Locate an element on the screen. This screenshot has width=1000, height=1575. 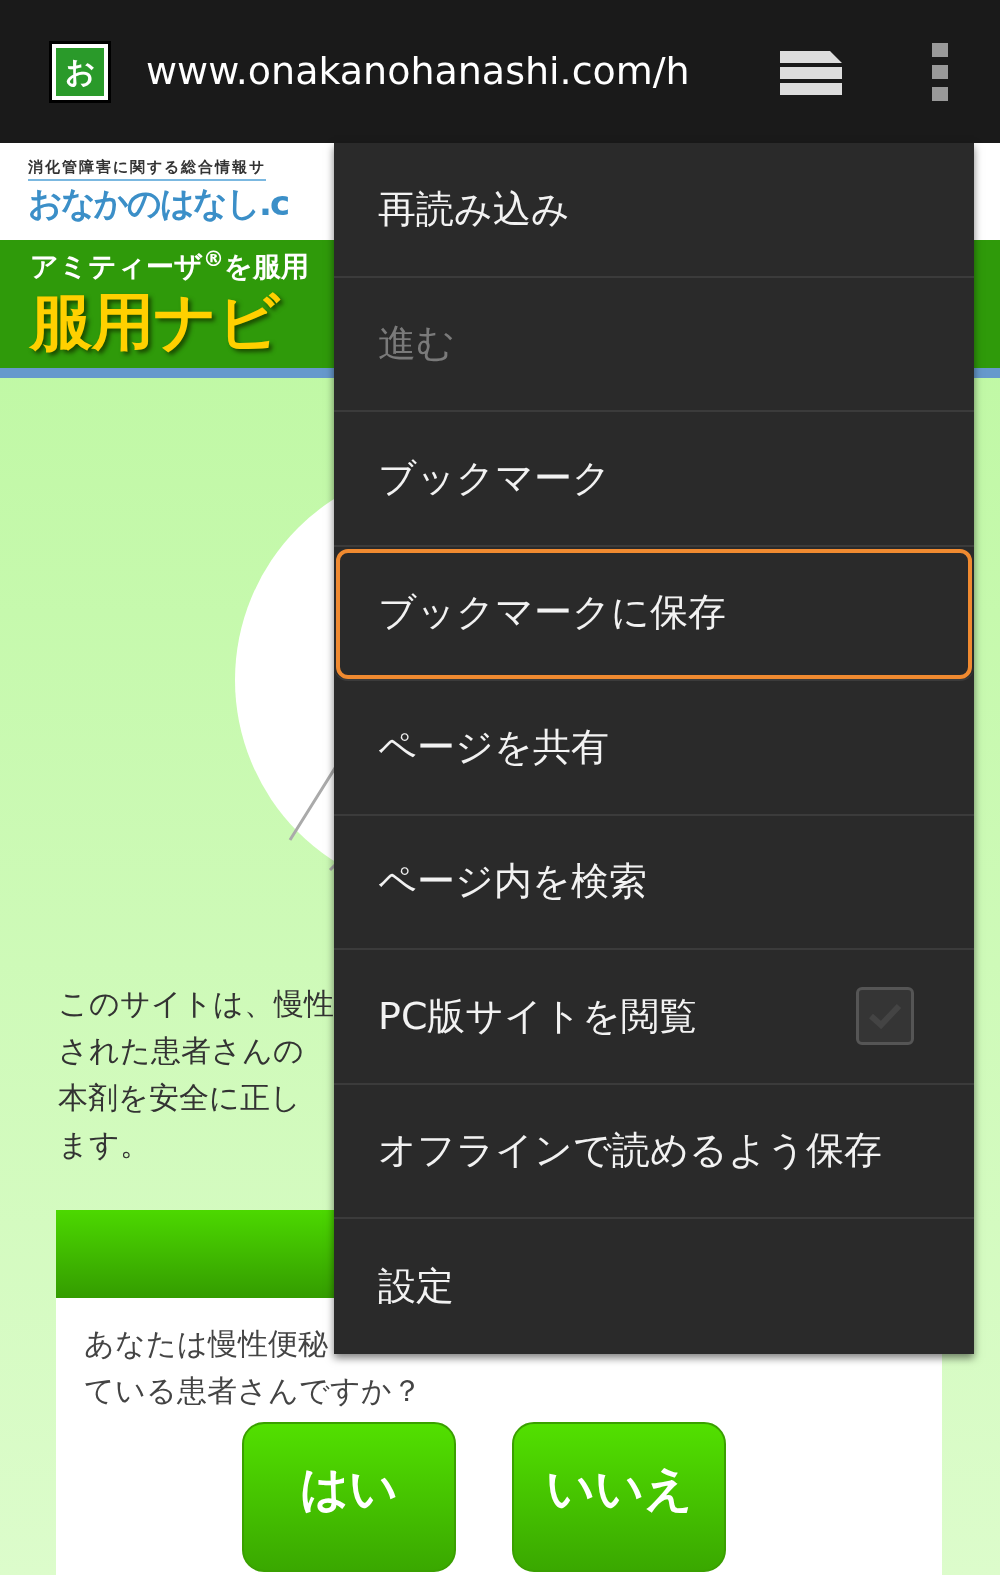
intro-text-line: された患者さんの is located at coordinates (181, 1051).